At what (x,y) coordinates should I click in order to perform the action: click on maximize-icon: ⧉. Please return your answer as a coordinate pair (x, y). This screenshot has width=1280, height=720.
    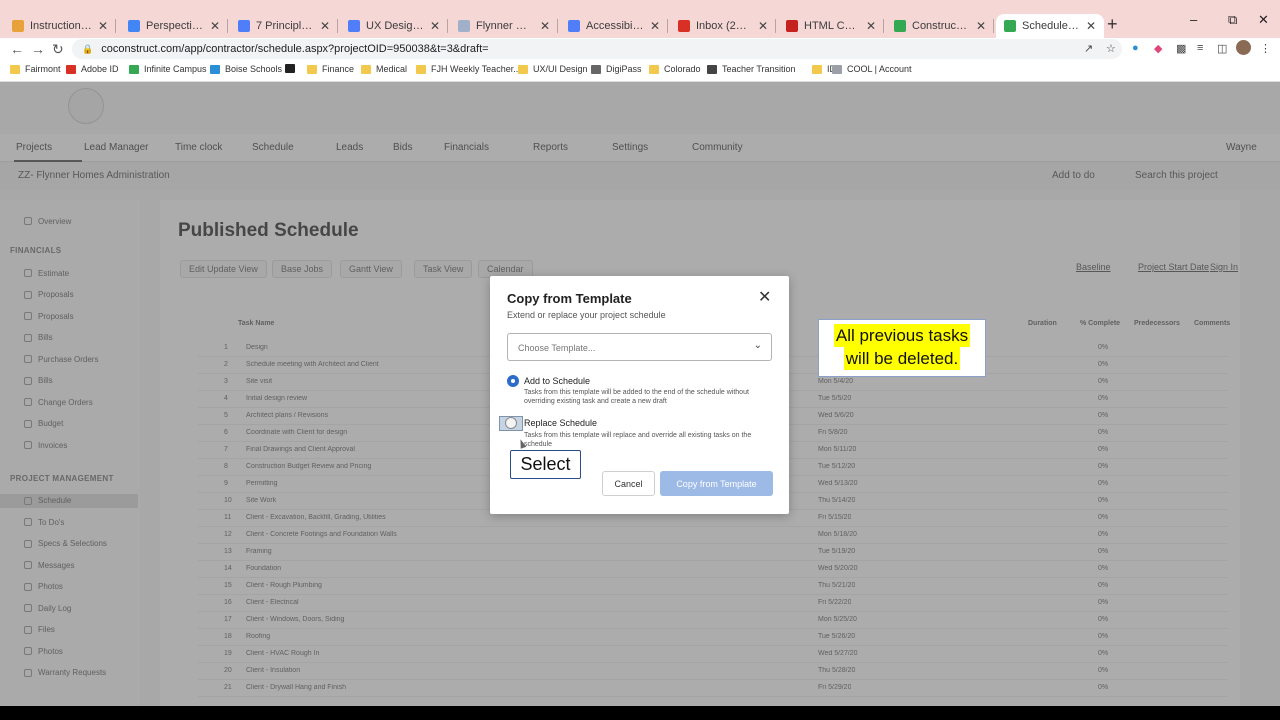
    Looking at the image, I should click on (1232, 20).